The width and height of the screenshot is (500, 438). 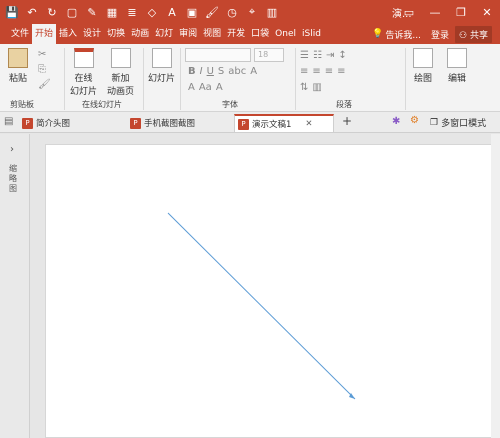 I want to click on pen-icon: ✎, so click(x=92, y=12).